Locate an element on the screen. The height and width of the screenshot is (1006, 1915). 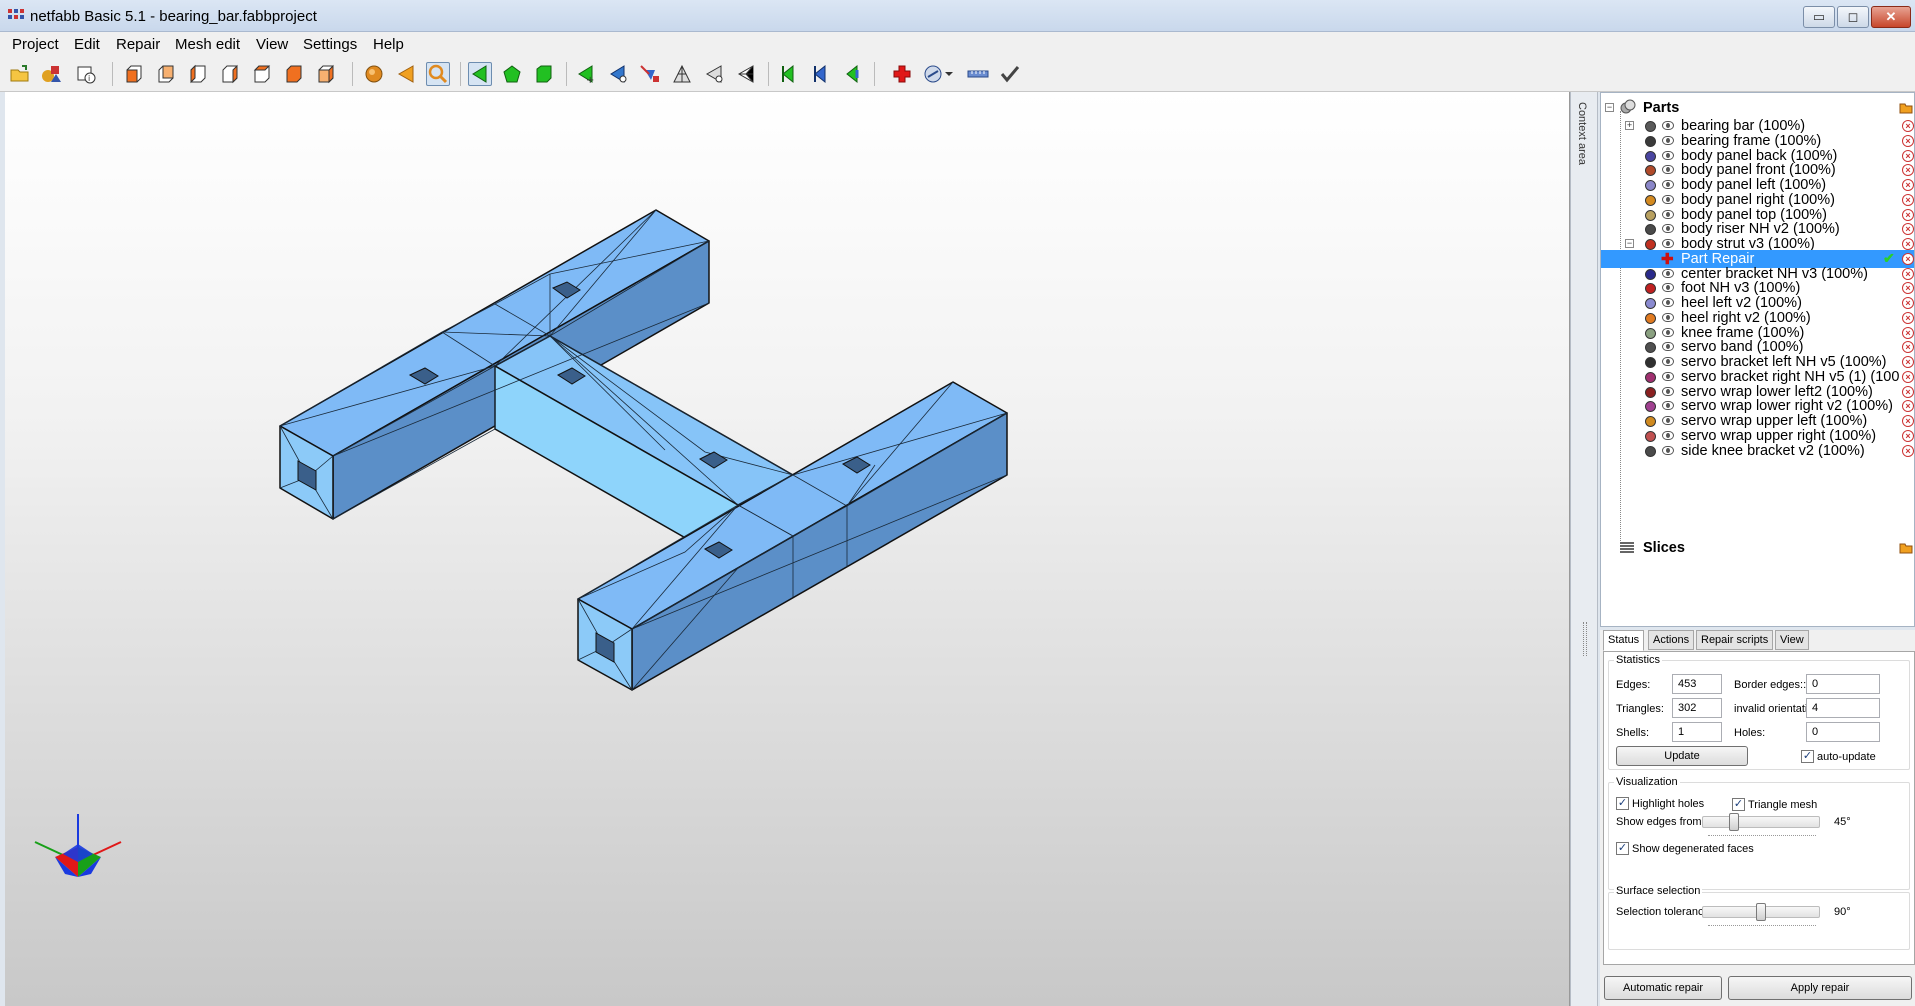
select-triangle-button is located at coordinates (406, 74).